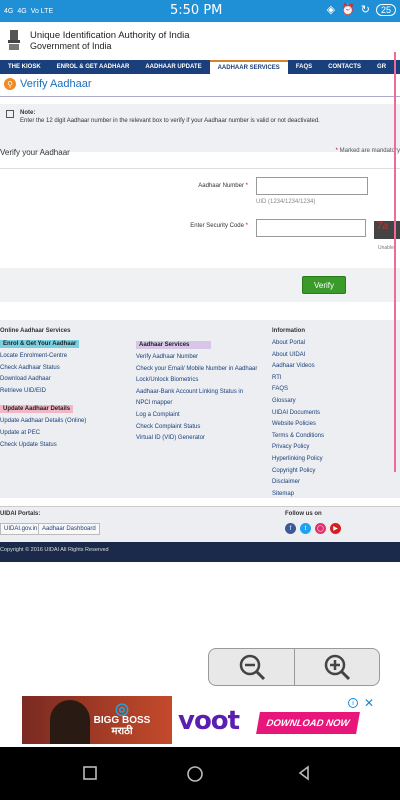 Image resolution: width=400 pixels, height=800 pixels. Describe the element at coordinates (21, 529) in the screenshot. I see `portal-link-uidai: UIDAI.gov.in` at that location.